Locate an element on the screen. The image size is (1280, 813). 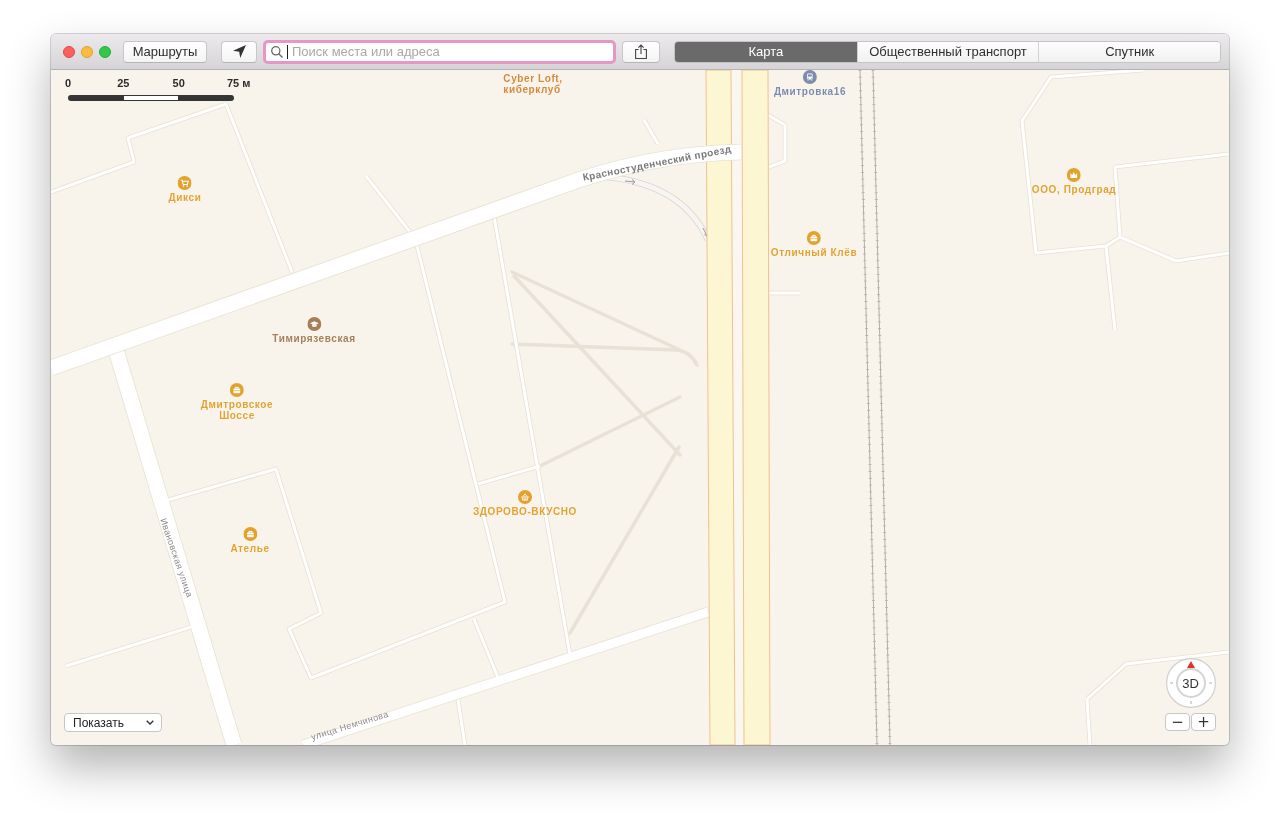
search-icon is located at coordinates (277, 51).